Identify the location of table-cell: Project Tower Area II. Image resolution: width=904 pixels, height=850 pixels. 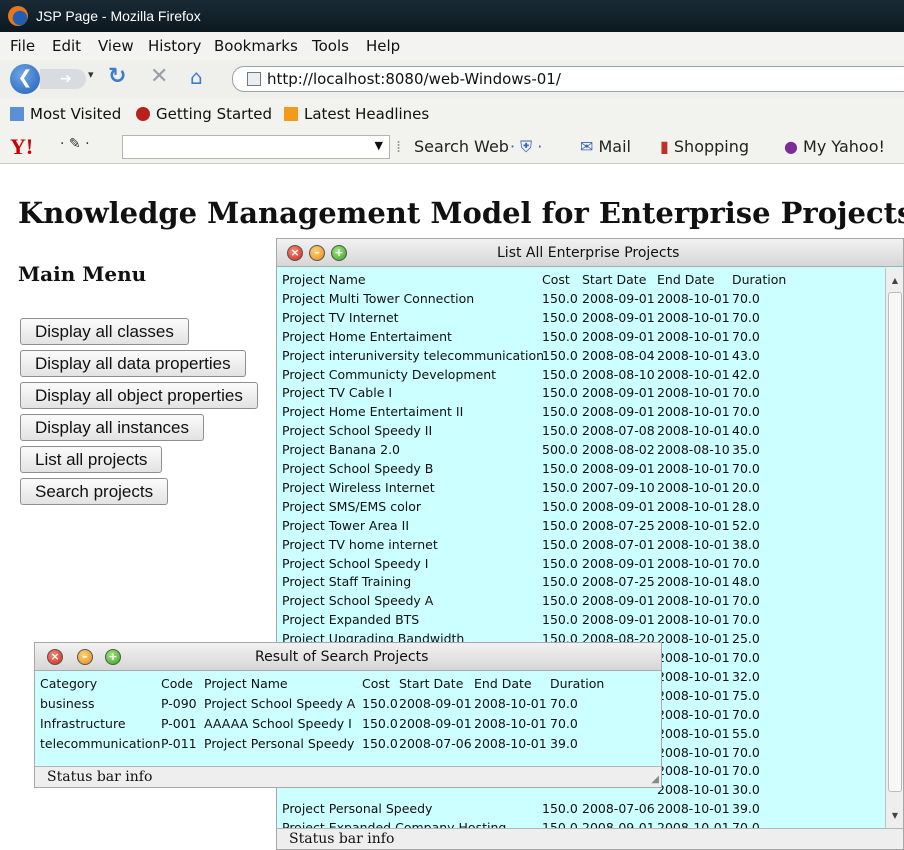
(346, 525).